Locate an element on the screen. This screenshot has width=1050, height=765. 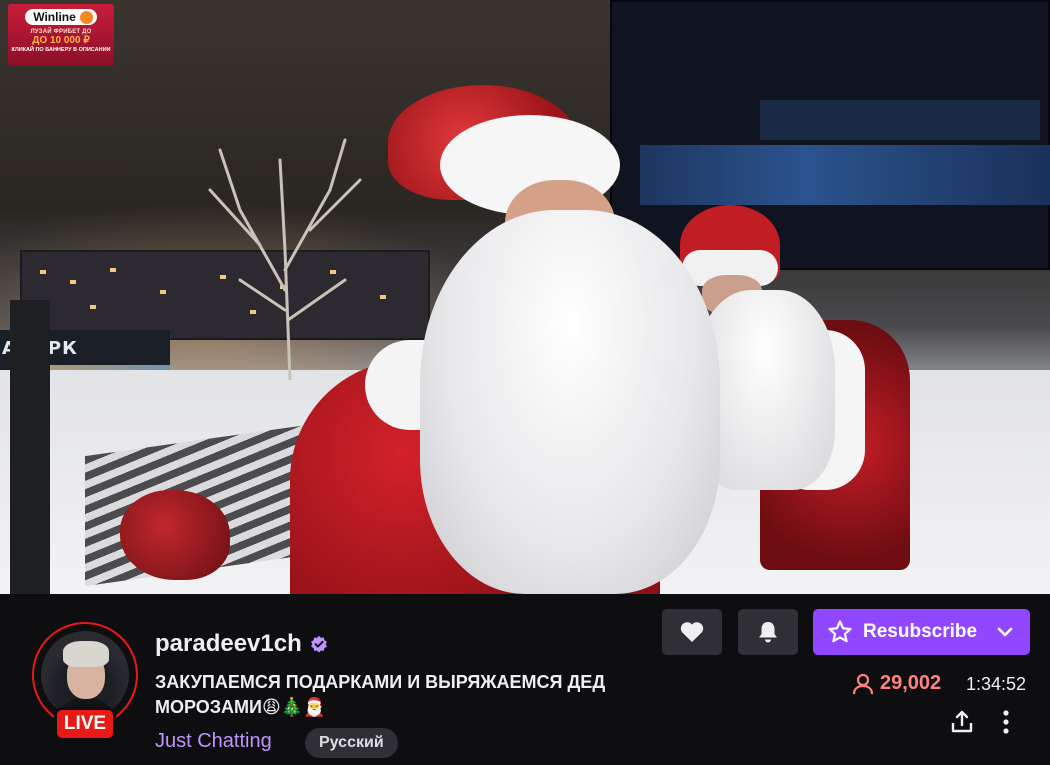
building-windows is located at coordinates (900, 120).